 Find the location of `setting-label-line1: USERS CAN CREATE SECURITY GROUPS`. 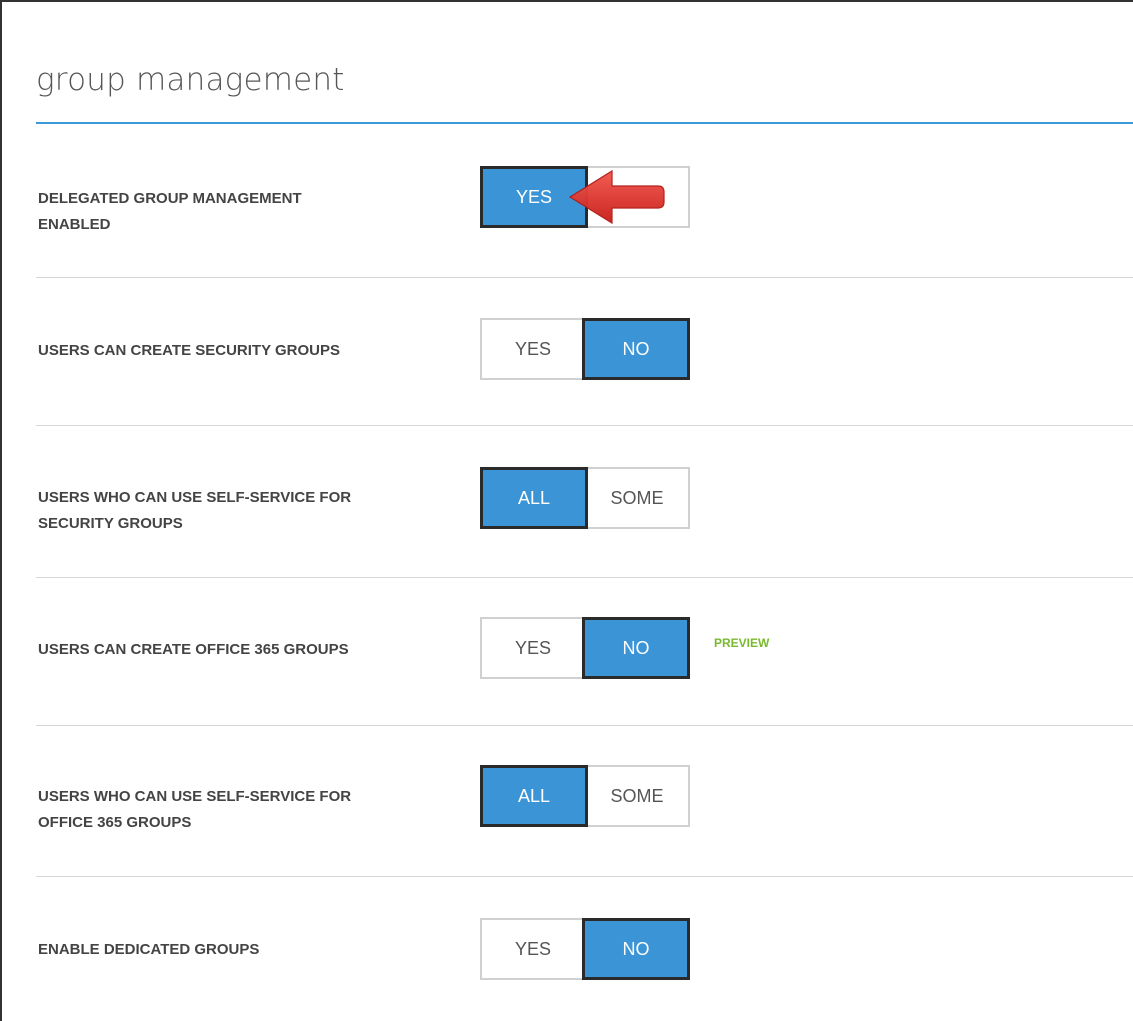

setting-label-line1: USERS CAN CREATE SECURITY GROUPS is located at coordinates (189, 350).